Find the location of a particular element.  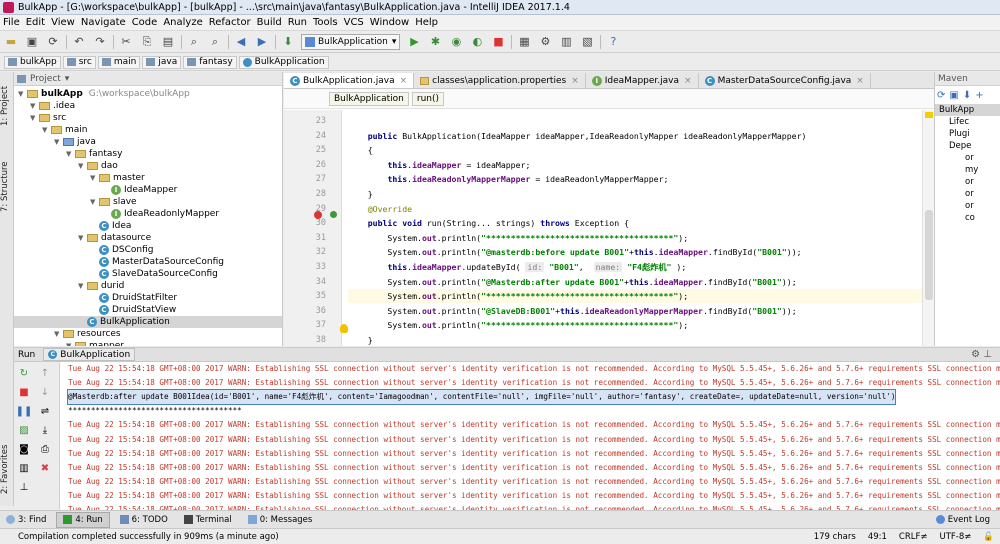

pin-icon: ⊥ is located at coordinates (24, 487).